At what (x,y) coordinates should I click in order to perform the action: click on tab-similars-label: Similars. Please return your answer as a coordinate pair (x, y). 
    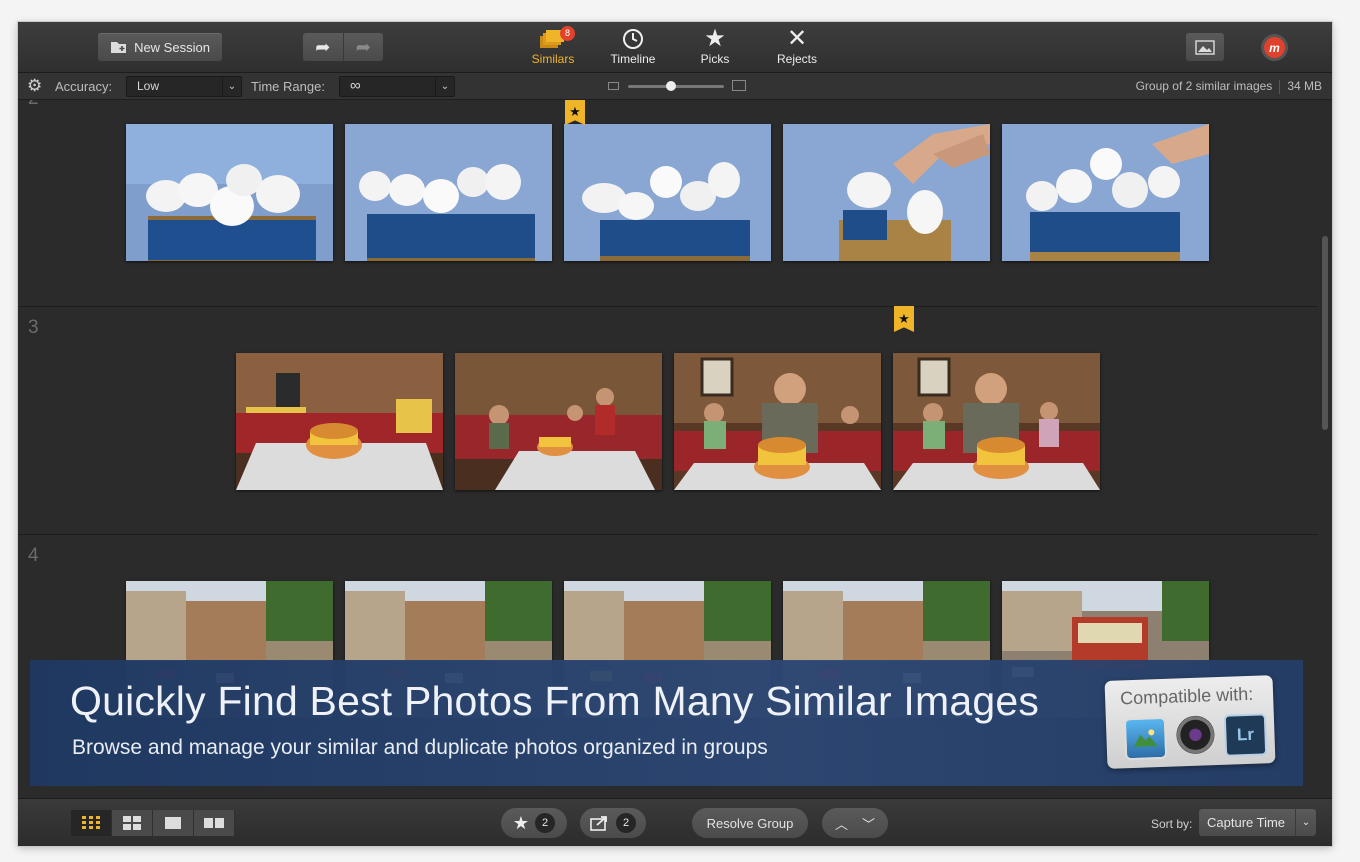
    Looking at the image, I should click on (553, 59).